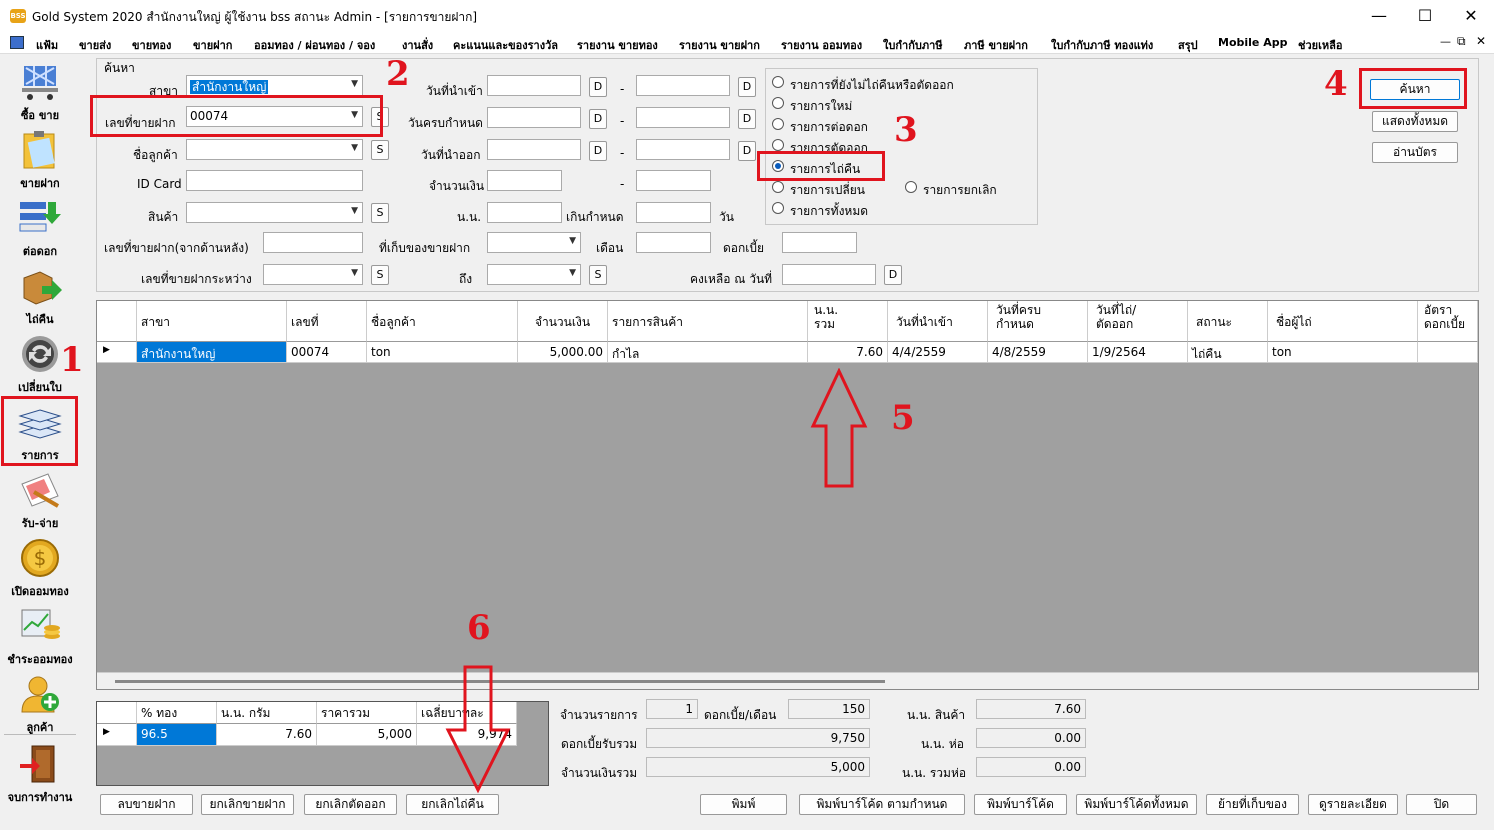  Describe the element at coordinates (40, 295) in the screenshot. I see `sidebar-item-redeem: ไถ่คืน` at that location.